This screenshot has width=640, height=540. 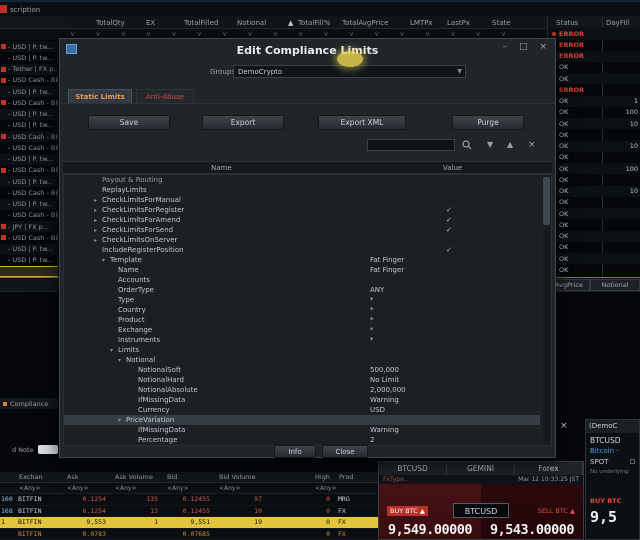 I want to click on search-icon, so click(x=467, y=147).